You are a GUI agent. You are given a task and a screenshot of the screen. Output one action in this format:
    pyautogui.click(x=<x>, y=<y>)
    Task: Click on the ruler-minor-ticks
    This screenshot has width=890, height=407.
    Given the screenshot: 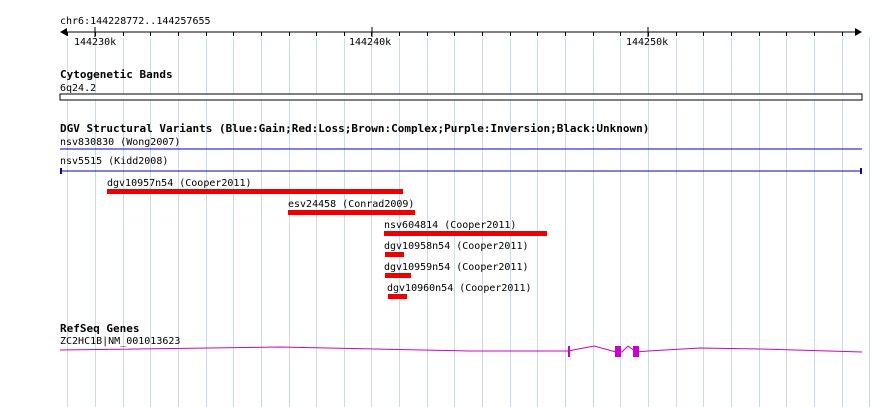 What is the action you would take?
    pyautogui.click(x=455, y=34)
    